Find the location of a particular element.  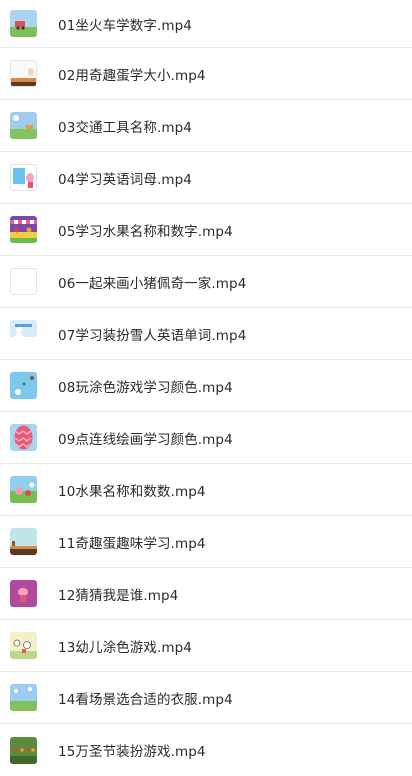

list-item: 12猜猜我是谁.mp4 is located at coordinates (206, 594).